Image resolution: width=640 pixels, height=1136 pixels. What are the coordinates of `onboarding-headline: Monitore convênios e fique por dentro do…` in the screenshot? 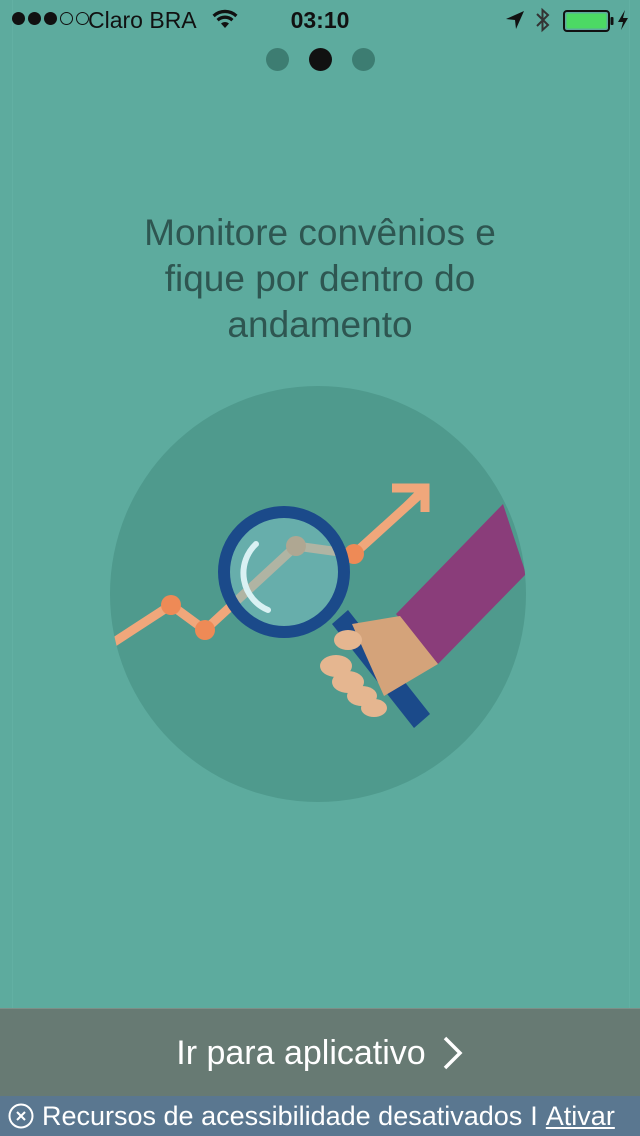 It's located at (320, 279).